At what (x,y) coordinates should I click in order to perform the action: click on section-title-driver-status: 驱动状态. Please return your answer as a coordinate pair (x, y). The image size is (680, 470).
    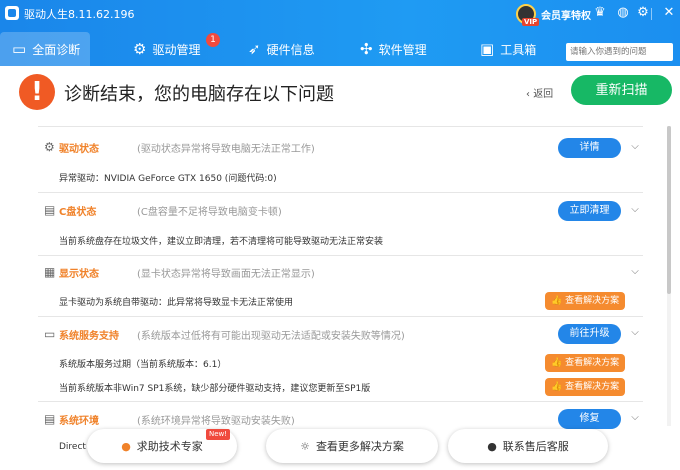
    Looking at the image, I should click on (79, 149).